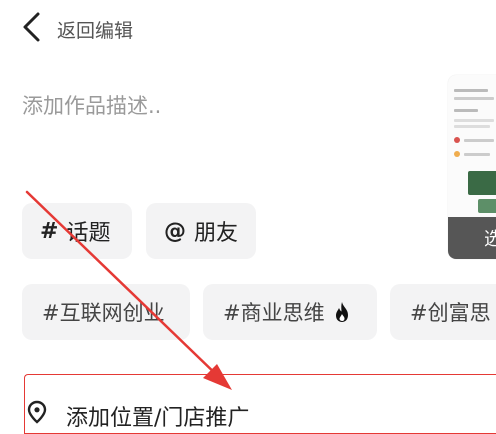 The width and height of the screenshot is (496, 434). Describe the element at coordinates (33, 27) in the screenshot. I see `back-chevron-icon` at that location.